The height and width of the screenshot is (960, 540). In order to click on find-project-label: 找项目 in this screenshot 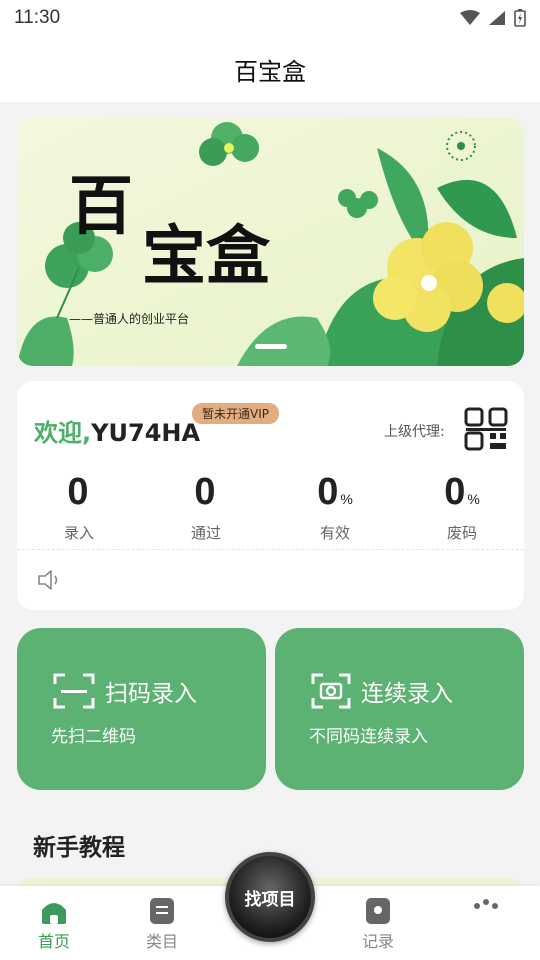, I will do `click(270, 899)`.